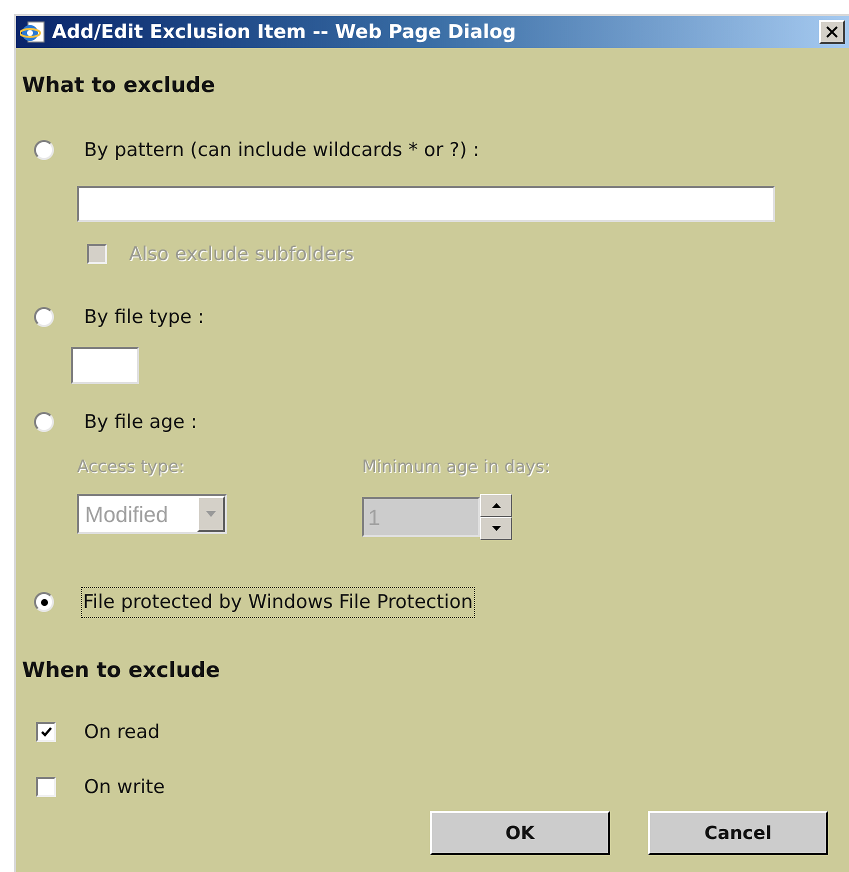 The image size is (849, 872). I want to click on section-heading: When to exclude, so click(121, 670).